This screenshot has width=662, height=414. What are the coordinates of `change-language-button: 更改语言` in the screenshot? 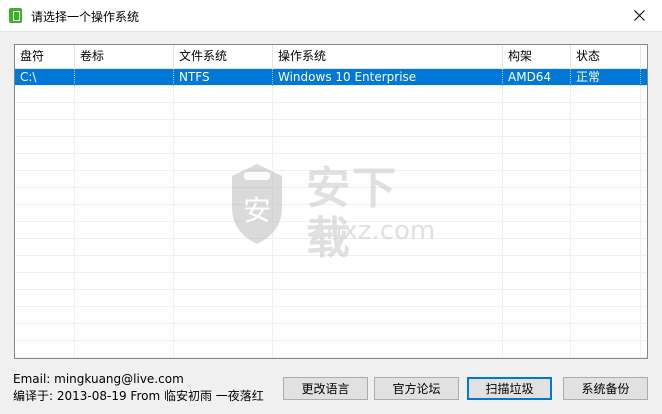 It's located at (325, 388).